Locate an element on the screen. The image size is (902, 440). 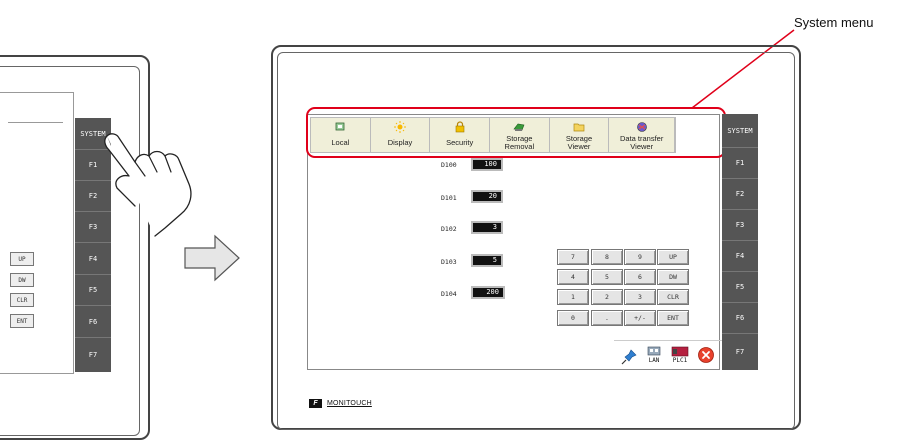
pointing-hand-icon is located at coordinates (148, 185).